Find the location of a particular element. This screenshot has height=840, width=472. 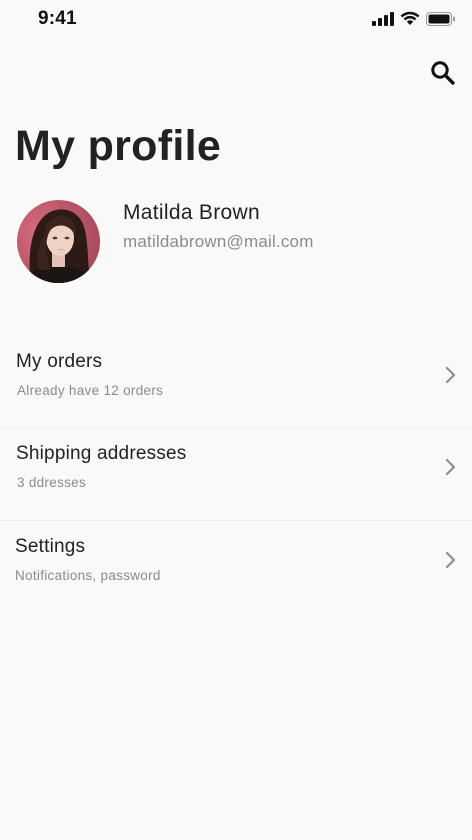

menu-item-subtitle: Already have 12 orders is located at coordinates (90, 390).